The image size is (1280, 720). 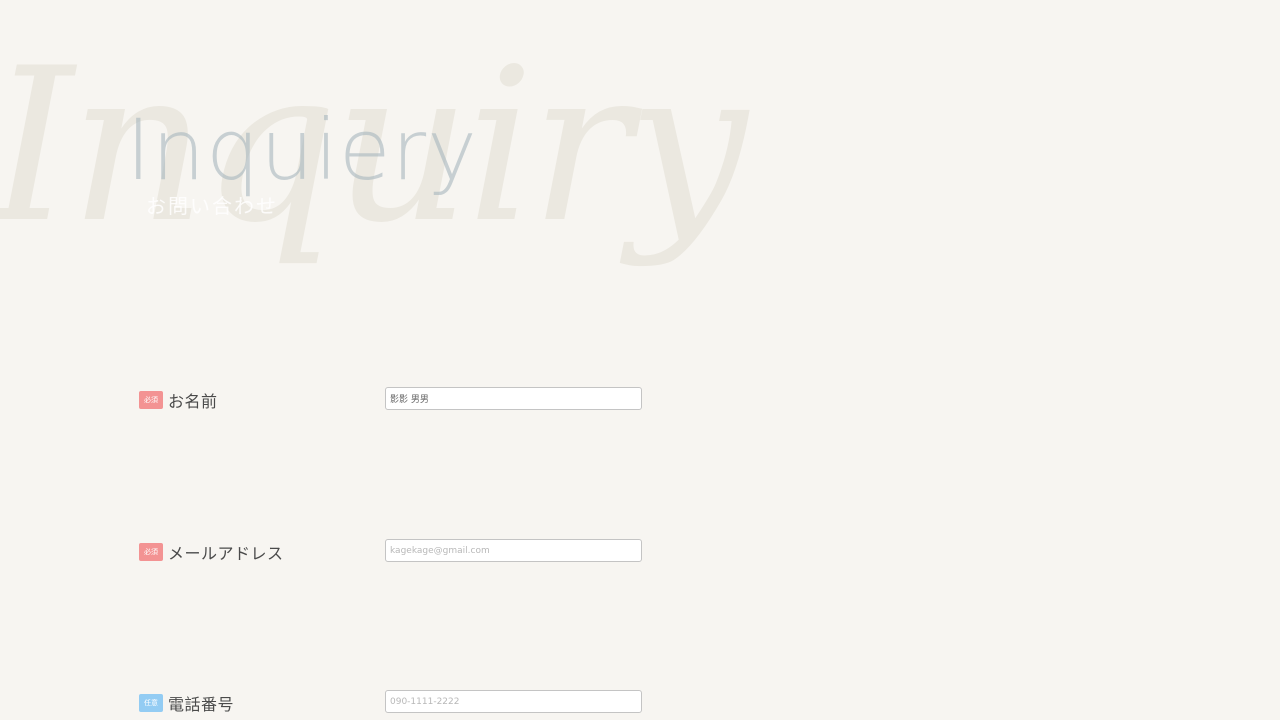 I want to click on phone-field-label: 任意 電話番号, so click(x=186, y=703).